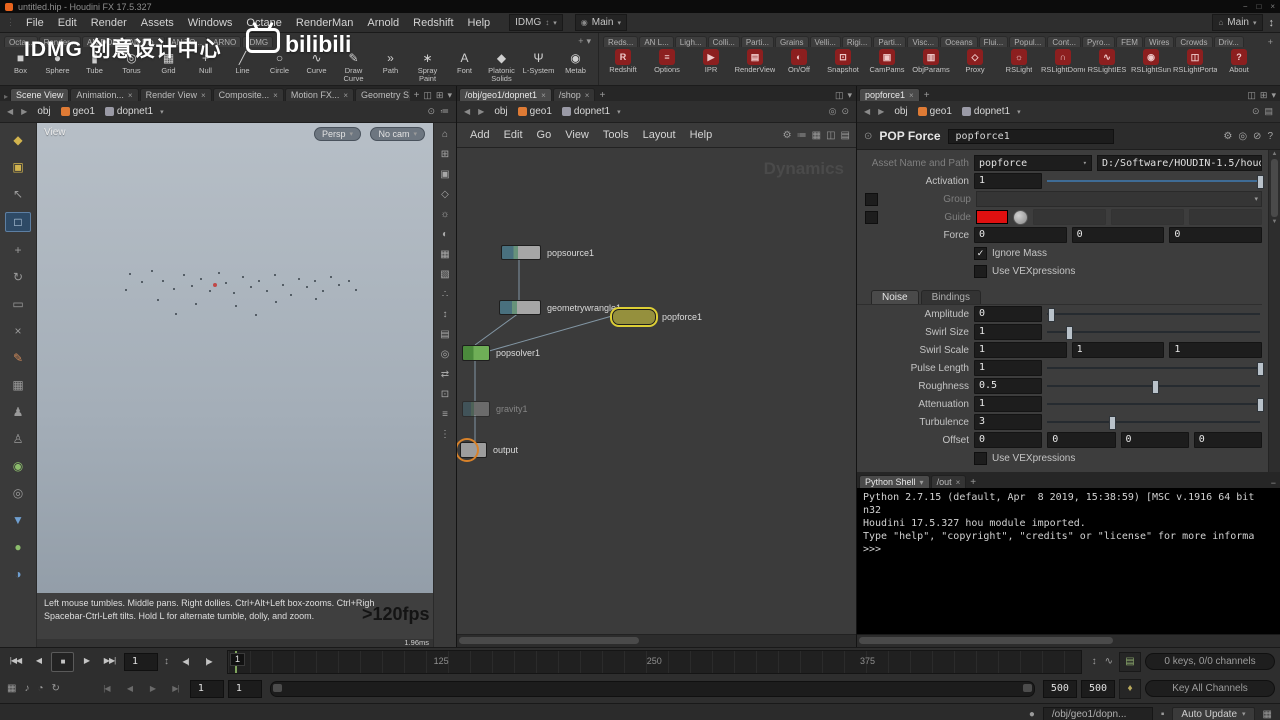 The width and height of the screenshot is (1280, 720). Describe the element at coordinates (445, 414) in the screenshot. I see `display-options-icon: ≡` at that location.